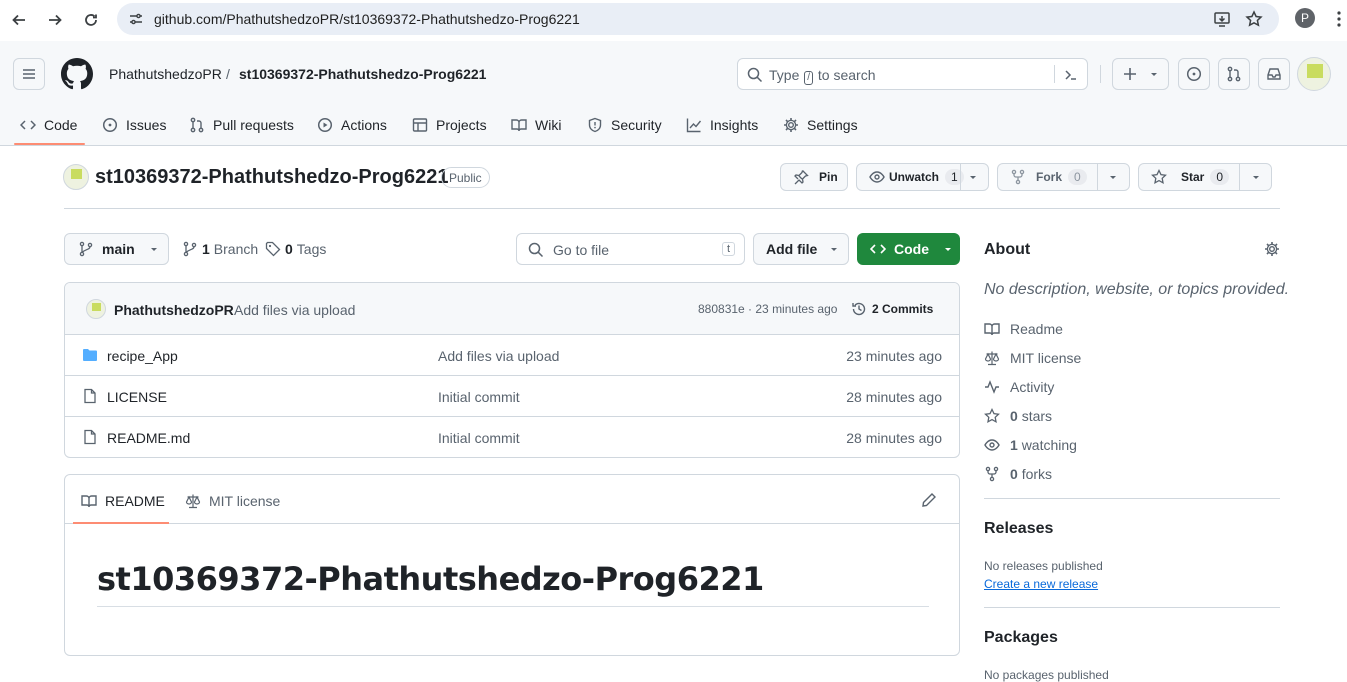  I want to click on pencil-icon, so click(929, 500).